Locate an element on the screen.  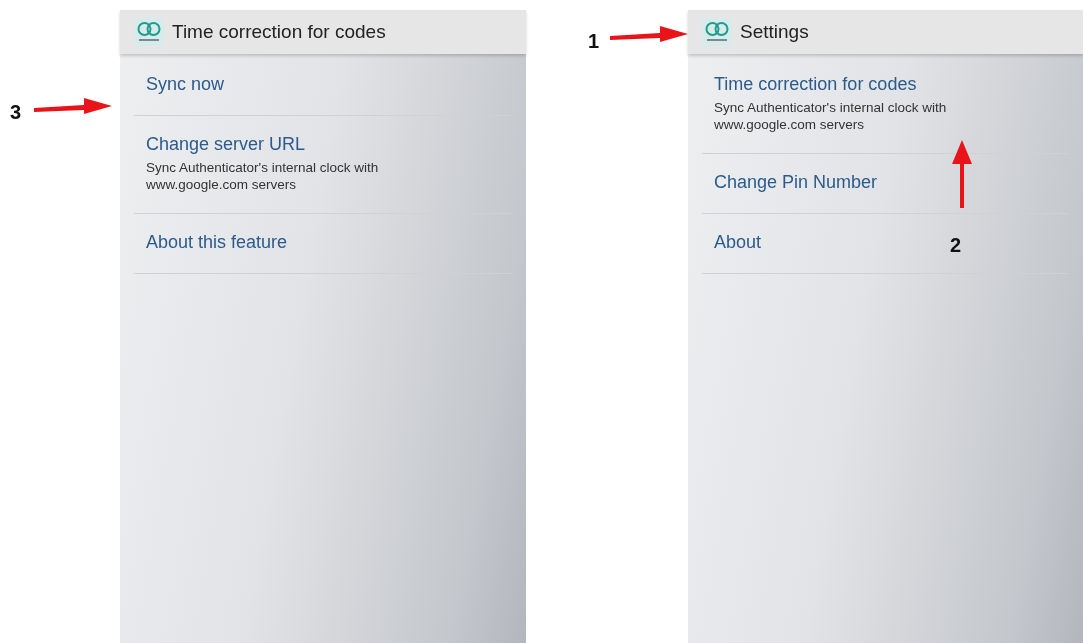
screen-title: Time correction for codes is located at coordinates (279, 32).